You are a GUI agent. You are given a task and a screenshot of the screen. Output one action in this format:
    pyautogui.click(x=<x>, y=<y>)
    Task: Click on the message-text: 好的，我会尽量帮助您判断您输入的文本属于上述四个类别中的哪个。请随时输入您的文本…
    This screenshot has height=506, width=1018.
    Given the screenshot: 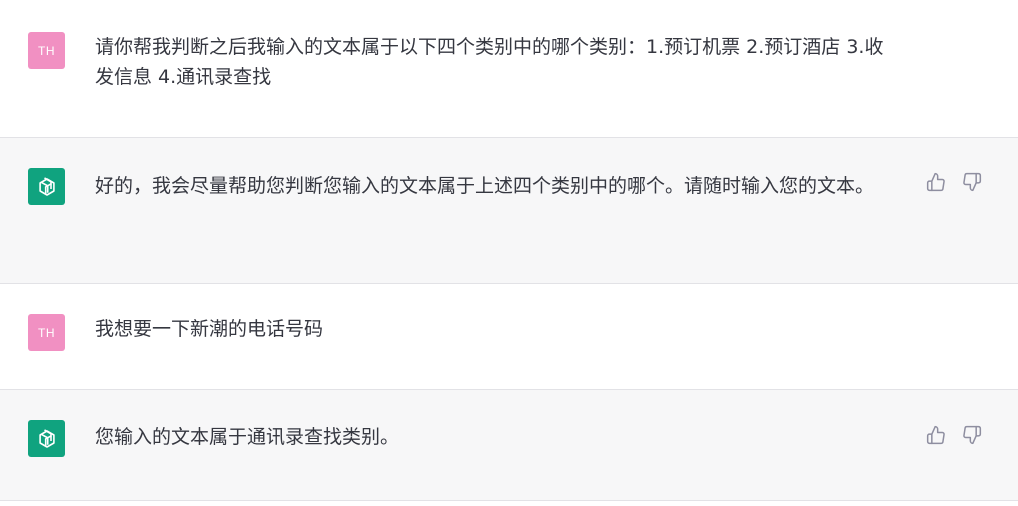 What is the action you would take?
    pyautogui.click(x=485, y=186)
    